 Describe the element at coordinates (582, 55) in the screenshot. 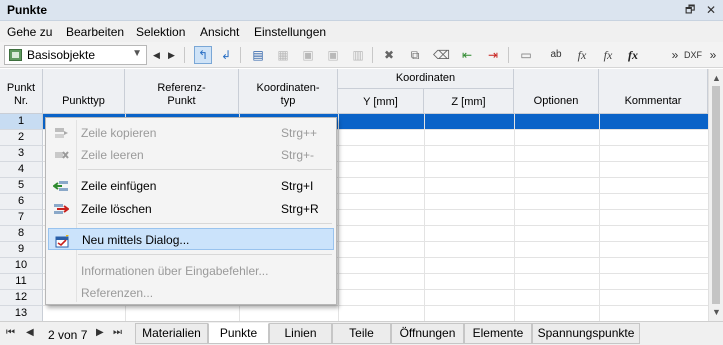

I see `formula-icon: fx` at that location.